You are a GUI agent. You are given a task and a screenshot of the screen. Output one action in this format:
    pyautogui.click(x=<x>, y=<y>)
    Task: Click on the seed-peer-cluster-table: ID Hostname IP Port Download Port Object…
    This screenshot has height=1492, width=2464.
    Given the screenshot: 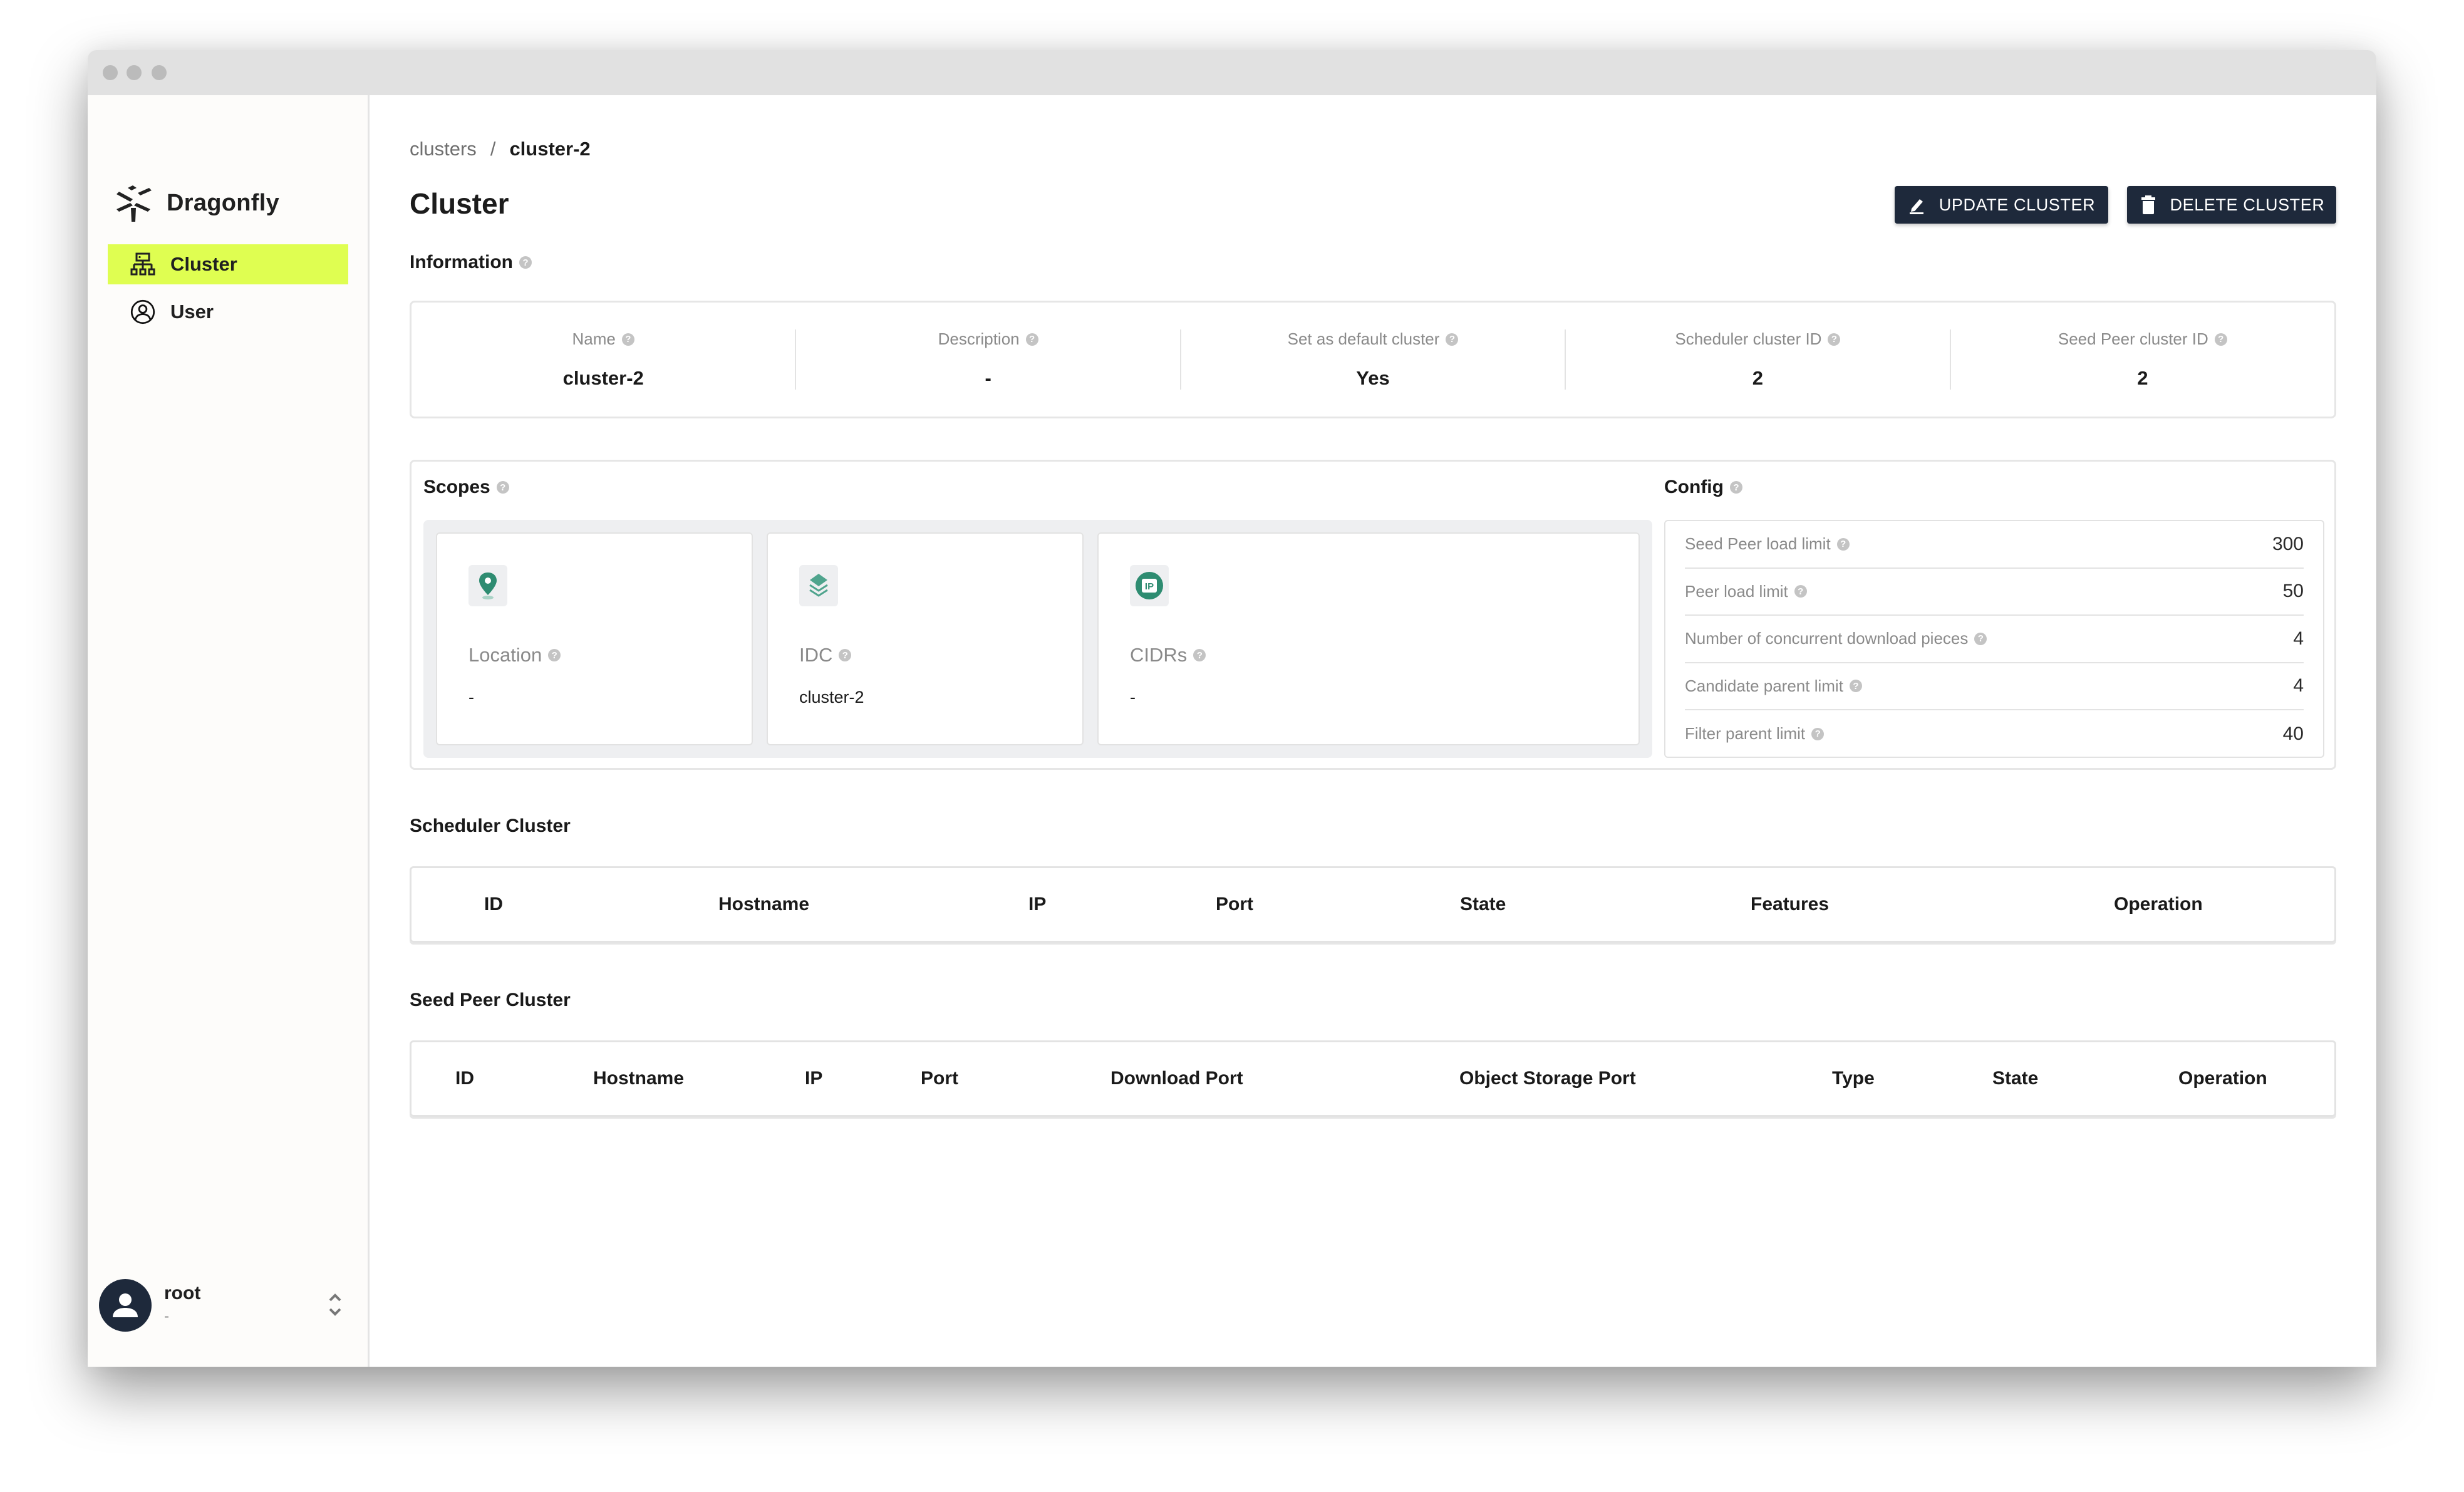 What is the action you would take?
    pyautogui.click(x=1373, y=1078)
    